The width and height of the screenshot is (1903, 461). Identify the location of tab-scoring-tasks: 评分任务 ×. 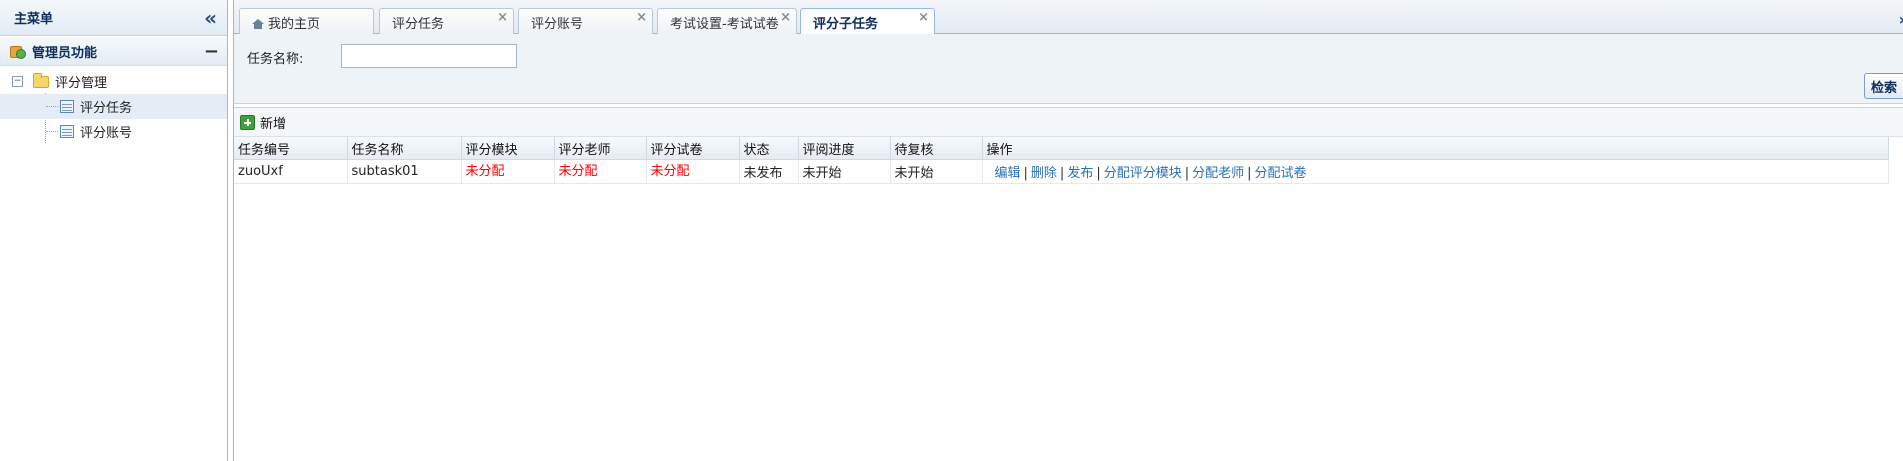
(446, 21).